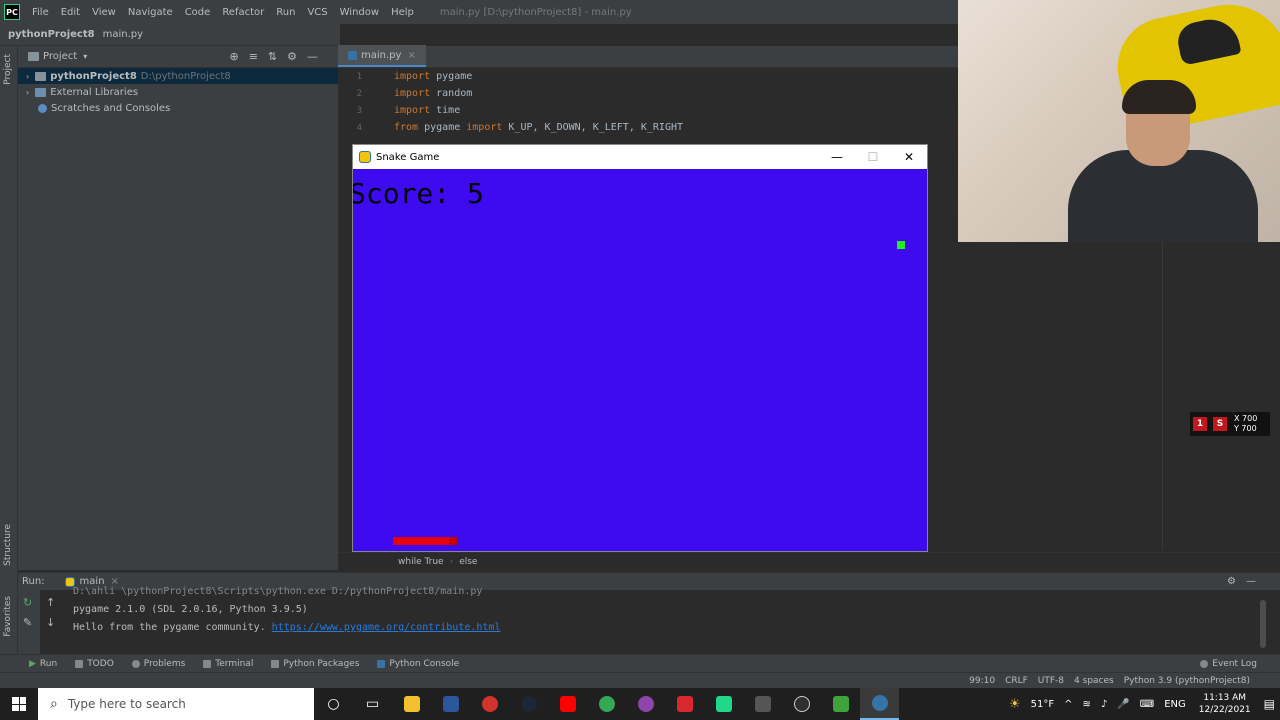 The image size is (1280, 720). What do you see at coordinates (982, 681) in the screenshot?
I see `cursor-position: 99:10` at bounding box center [982, 681].